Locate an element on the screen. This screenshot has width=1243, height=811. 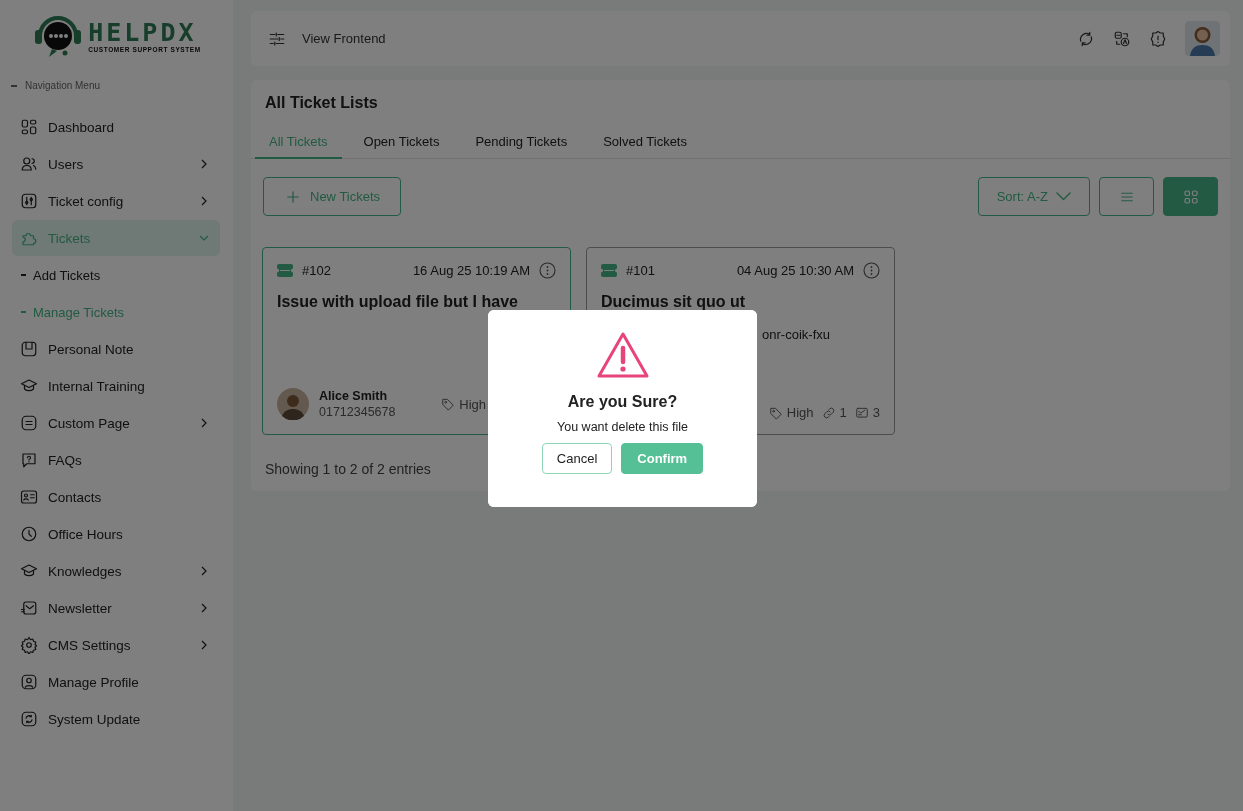
ticket-number: #102 is located at coordinates (316, 270).